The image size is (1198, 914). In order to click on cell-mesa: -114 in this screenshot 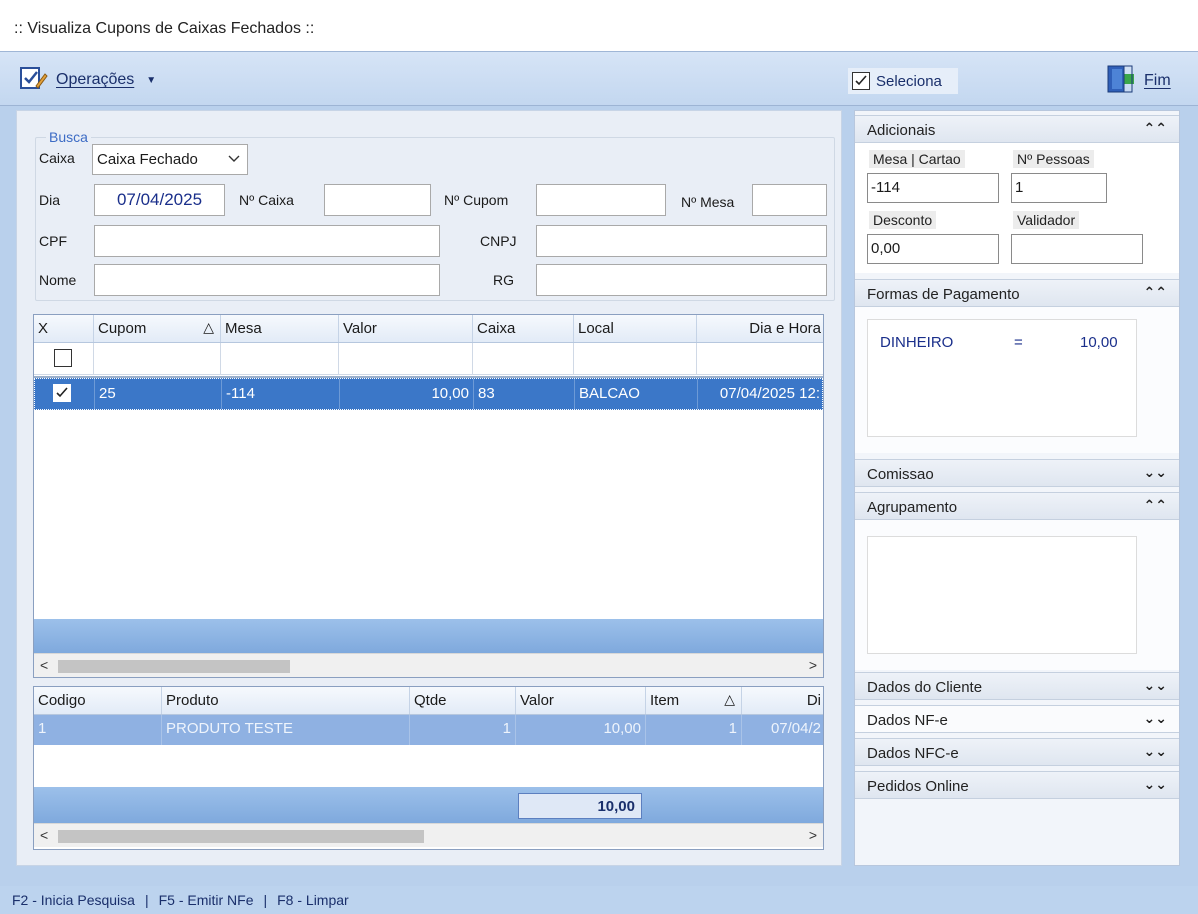, I will do `click(281, 394)`.